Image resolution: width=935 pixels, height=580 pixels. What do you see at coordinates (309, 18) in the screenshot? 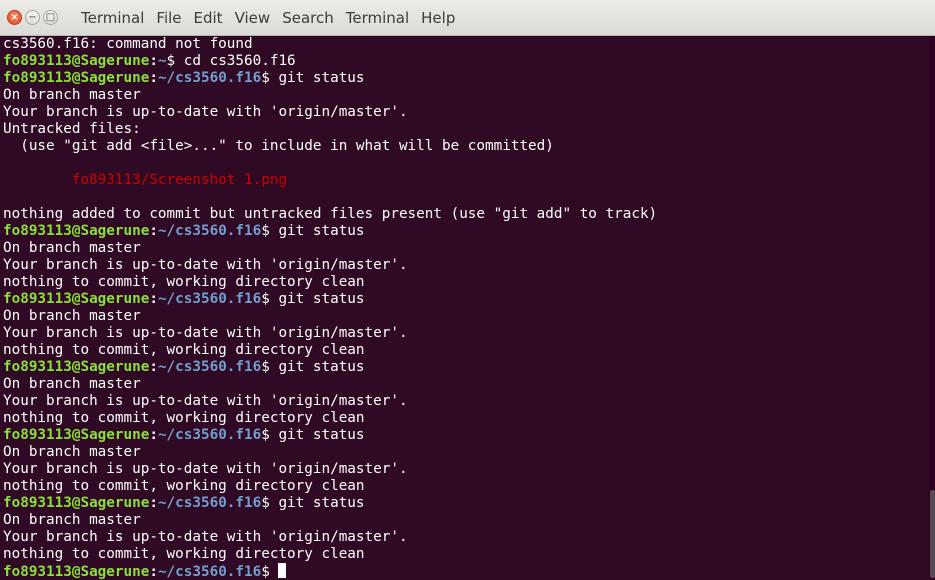
I see `menu-search: Search` at bounding box center [309, 18].